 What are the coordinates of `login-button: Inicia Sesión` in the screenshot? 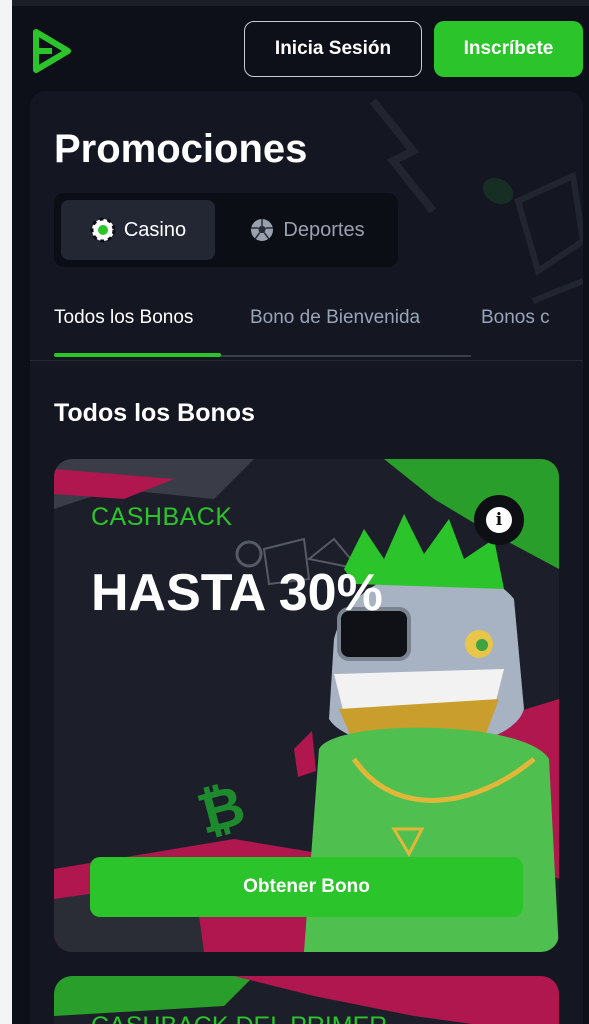 It's located at (333, 49).